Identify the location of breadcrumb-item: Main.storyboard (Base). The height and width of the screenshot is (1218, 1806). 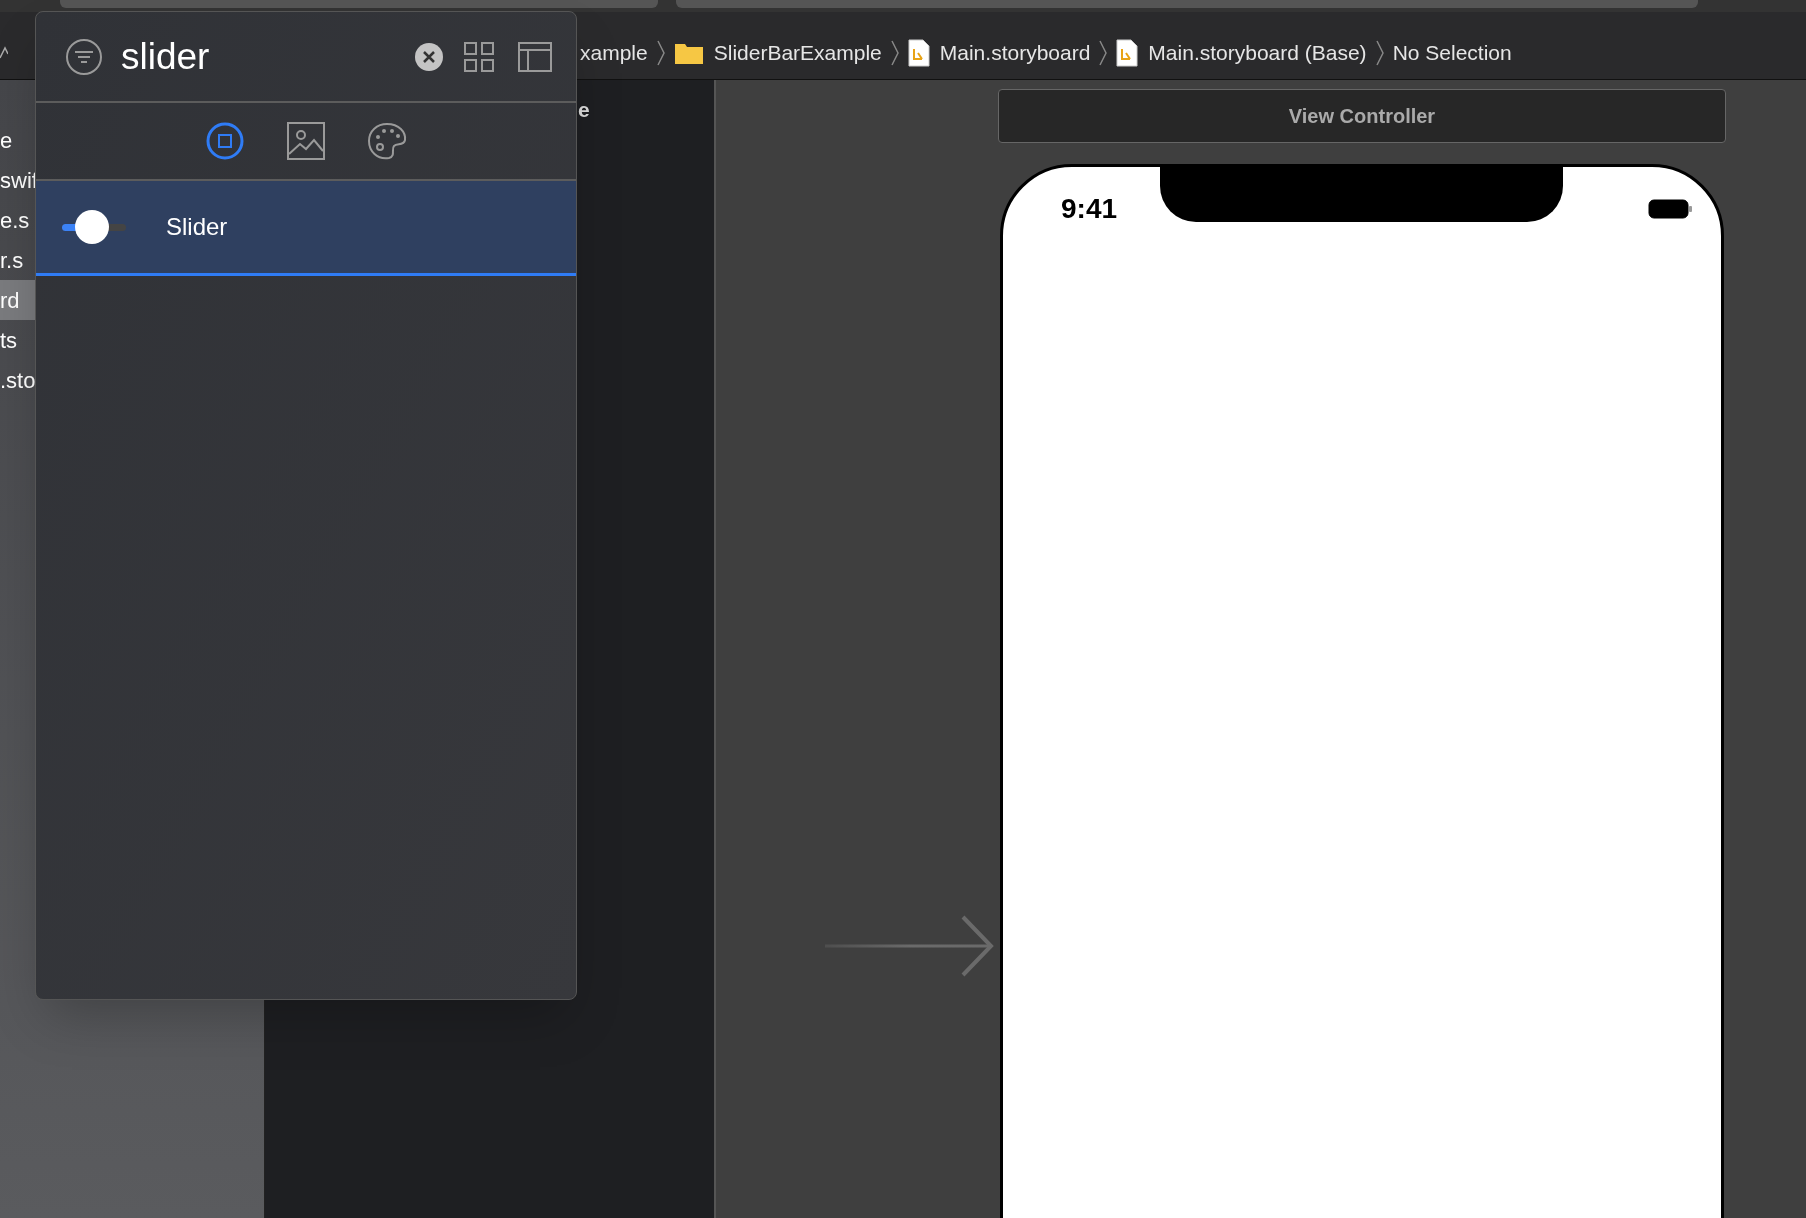
(1257, 52).